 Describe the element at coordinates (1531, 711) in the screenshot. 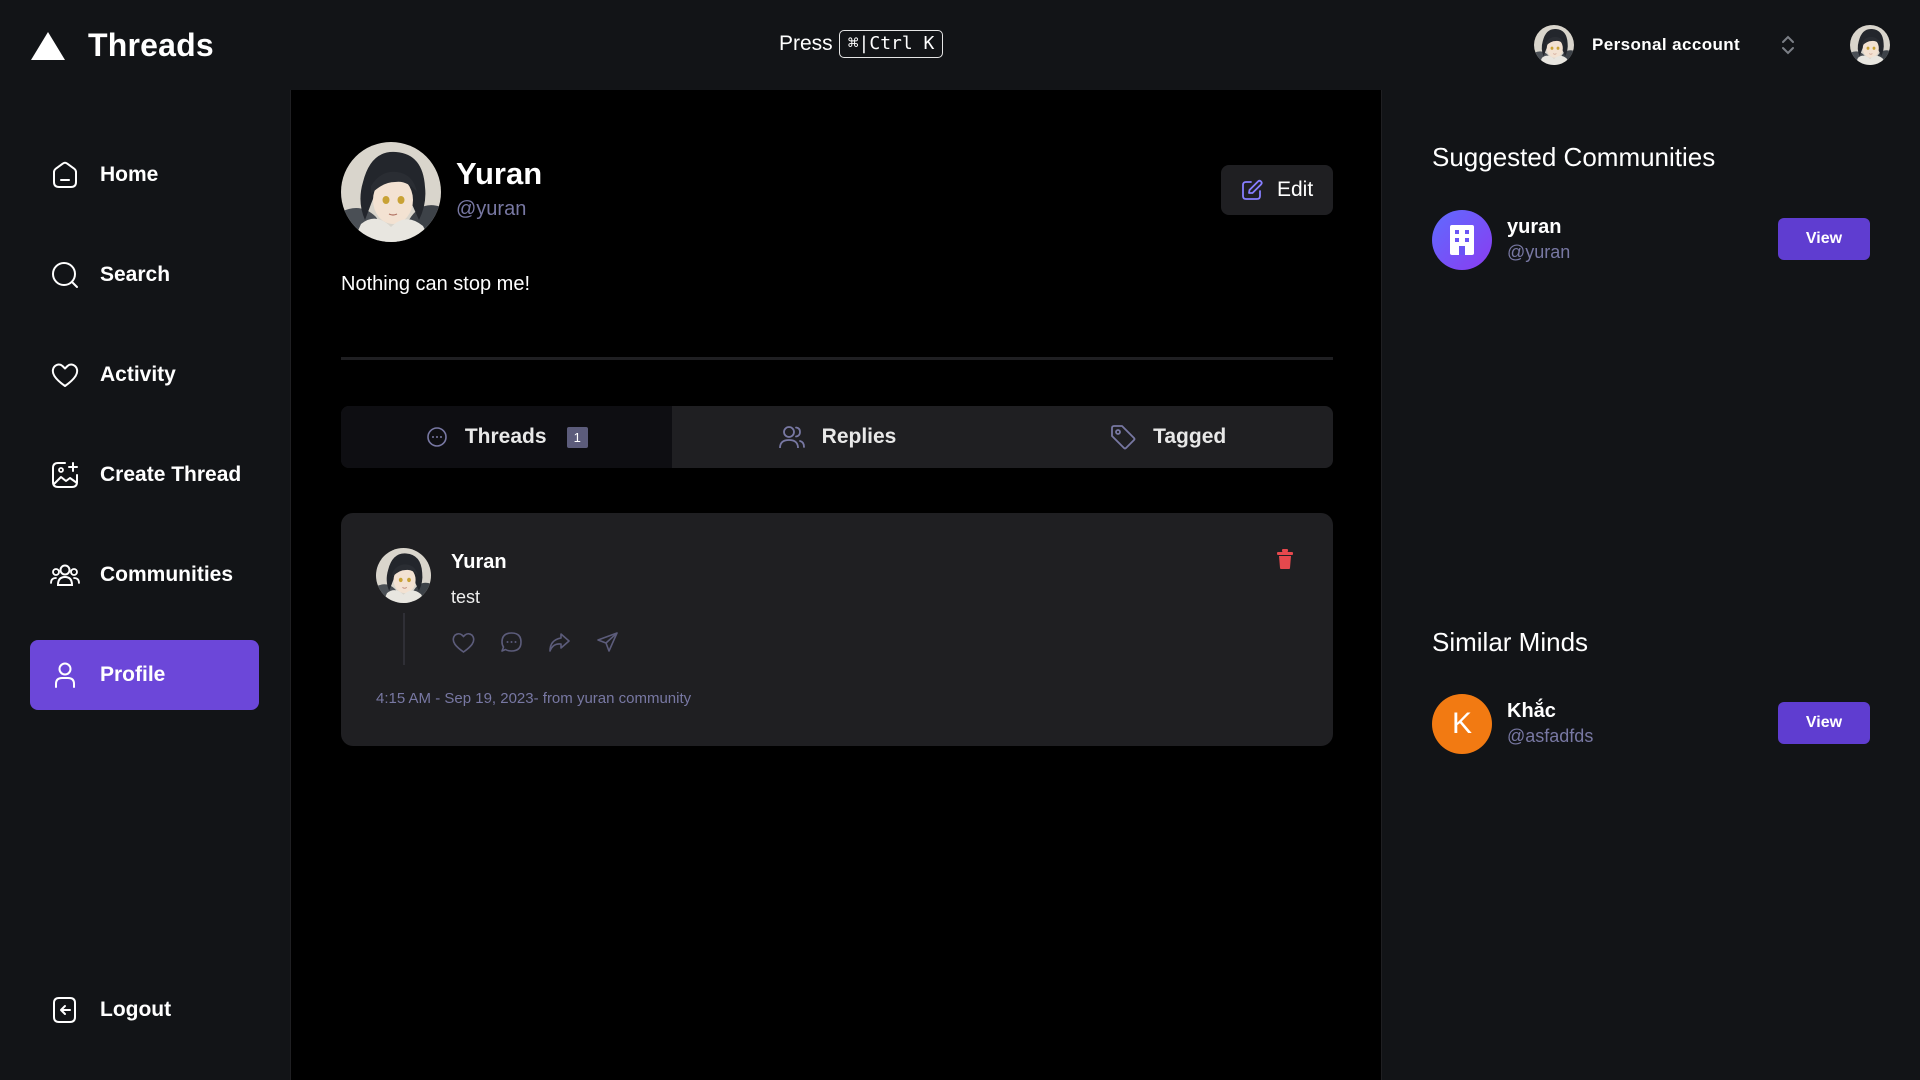

I see `user-name: Khắc` at that location.